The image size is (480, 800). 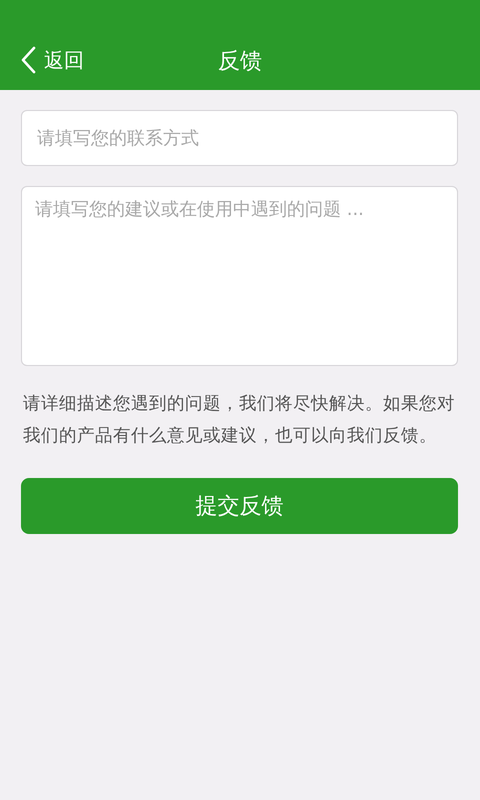 What do you see at coordinates (240, 62) in the screenshot?
I see `page-title: 反馈` at bounding box center [240, 62].